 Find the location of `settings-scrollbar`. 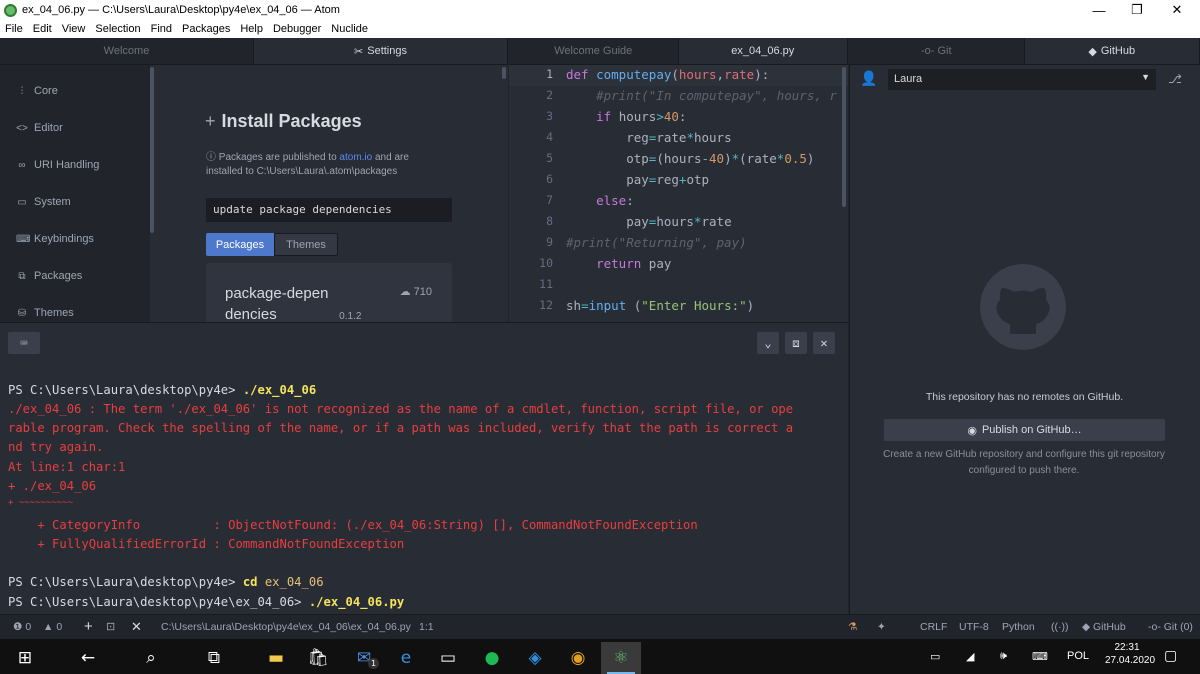

settings-scrollbar is located at coordinates (504, 73).